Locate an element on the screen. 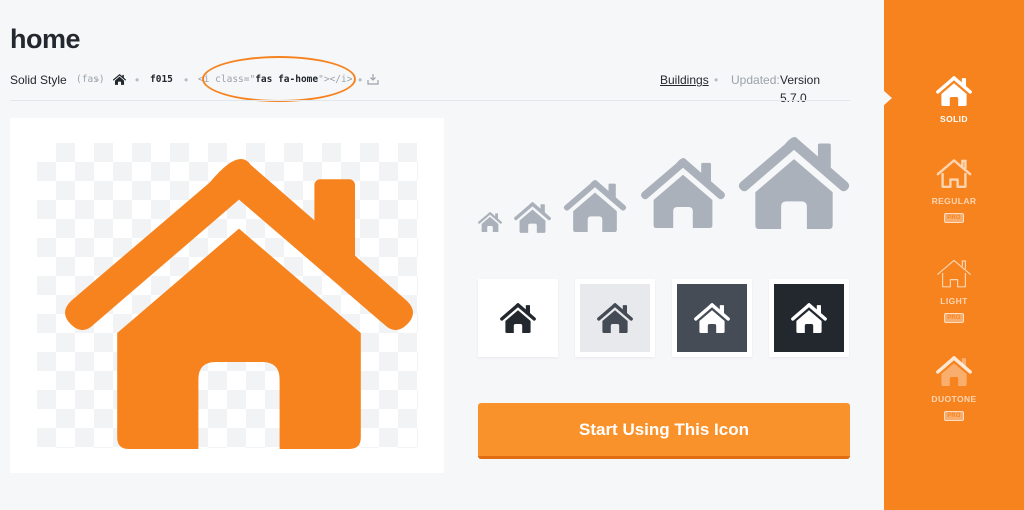 The height and width of the screenshot is (510, 1024). category-link: Buildings is located at coordinates (684, 80).